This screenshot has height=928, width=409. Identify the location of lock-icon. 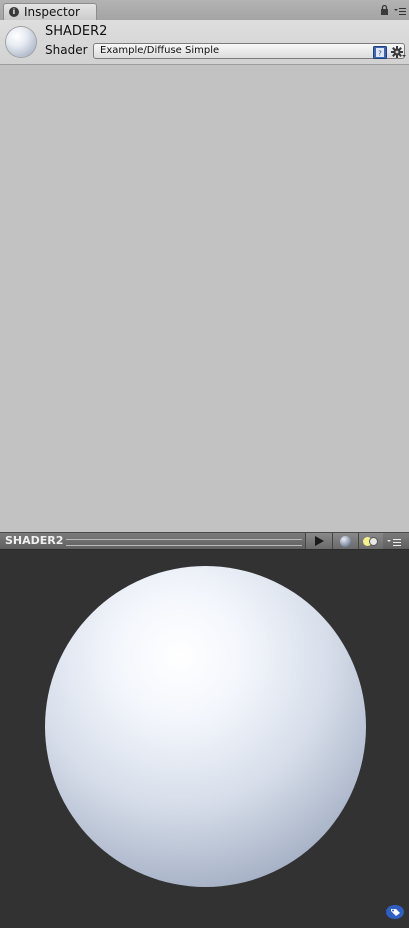
(384, 10).